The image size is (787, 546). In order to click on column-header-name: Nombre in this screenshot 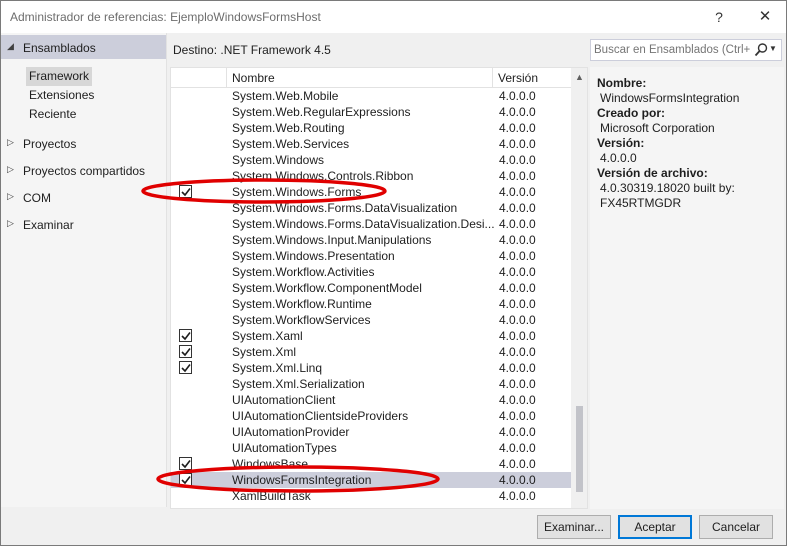, I will do `click(360, 78)`.